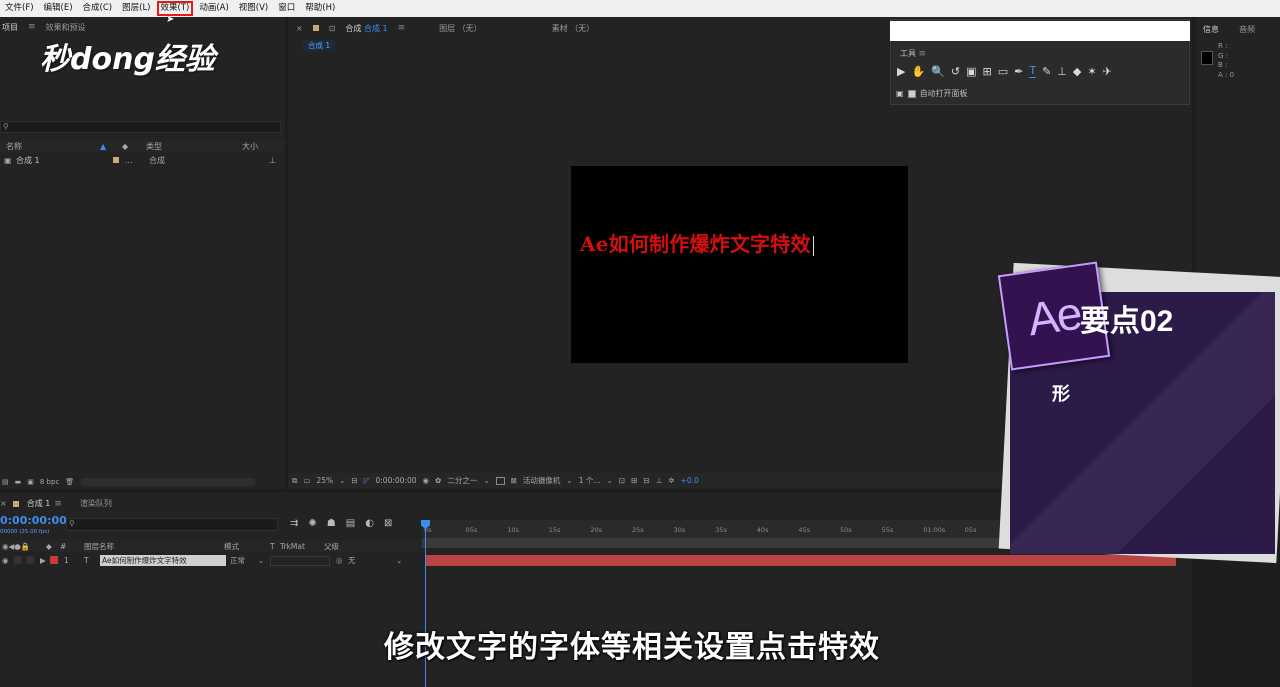 This screenshot has height=687, width=1280. I want to click on tab-render-queue: 渲染队列, so click(96, 503).